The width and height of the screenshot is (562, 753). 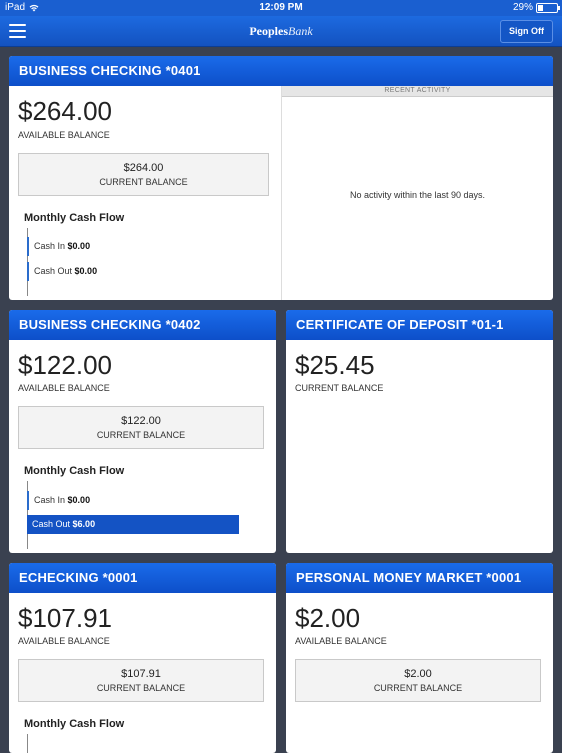 I want to click on status-bar: iPad 12:09 PM 29%, so click(x=281, y=8).